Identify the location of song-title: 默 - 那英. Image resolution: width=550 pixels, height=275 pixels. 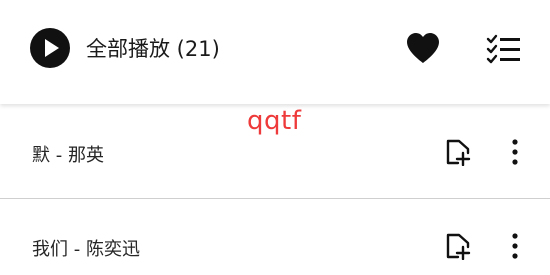
(68, 155).